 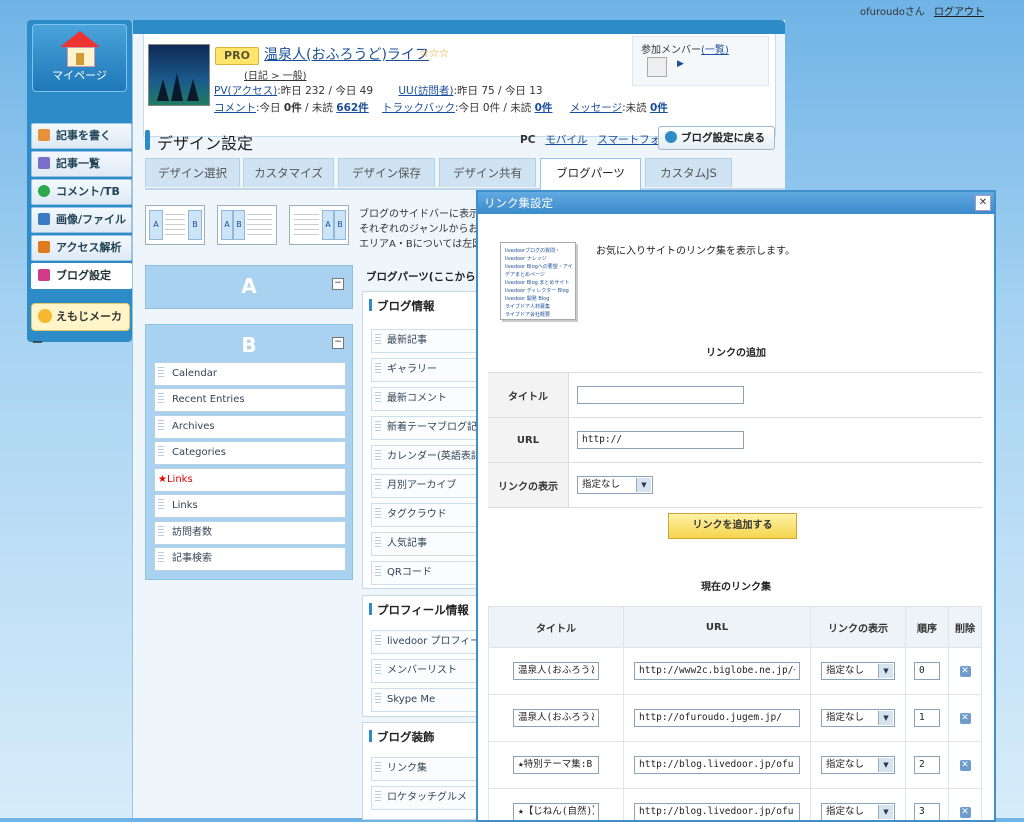 What do you see at coordinates (922, 10) in the screenshot?
I see `user-bar: ofuroudoさん ログアウト` at bounding box center [922, 10].